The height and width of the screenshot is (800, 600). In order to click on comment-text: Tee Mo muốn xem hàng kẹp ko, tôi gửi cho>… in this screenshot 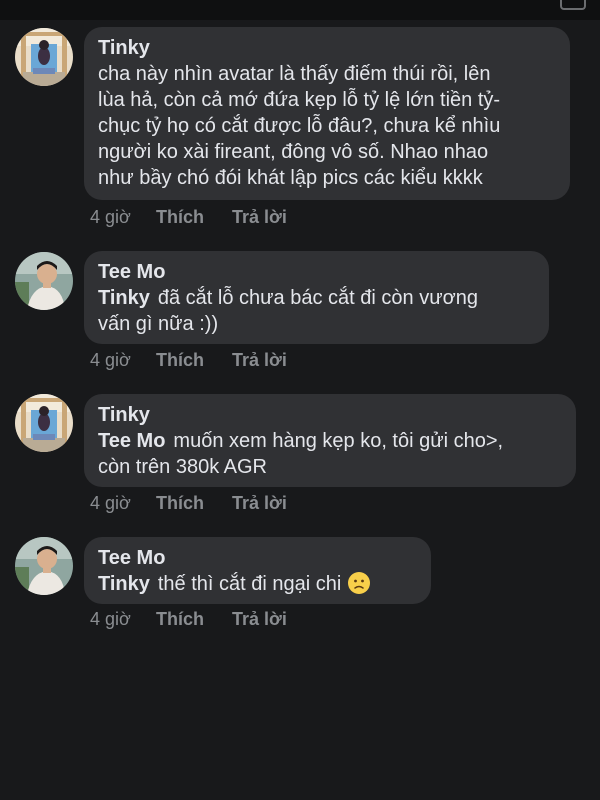, I will do `click(329, 454)`.